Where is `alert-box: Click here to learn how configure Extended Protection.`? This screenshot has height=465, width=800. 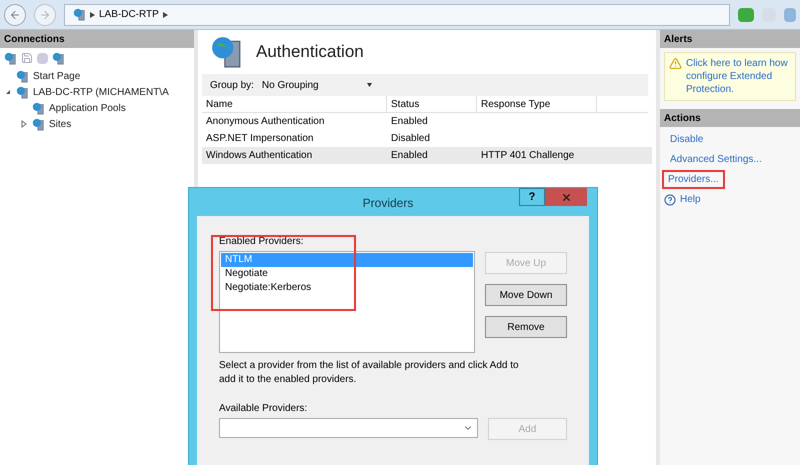 alert-box: Click here to learn how configure Extended Protection. is located at coordinates (730, 76).